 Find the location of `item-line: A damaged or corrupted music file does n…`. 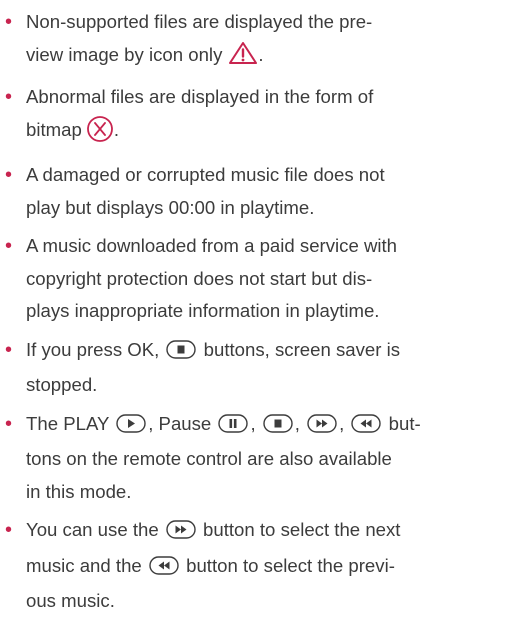

item-line: A damaged or corrupted music file does n… is located at coordinates (267, 175).